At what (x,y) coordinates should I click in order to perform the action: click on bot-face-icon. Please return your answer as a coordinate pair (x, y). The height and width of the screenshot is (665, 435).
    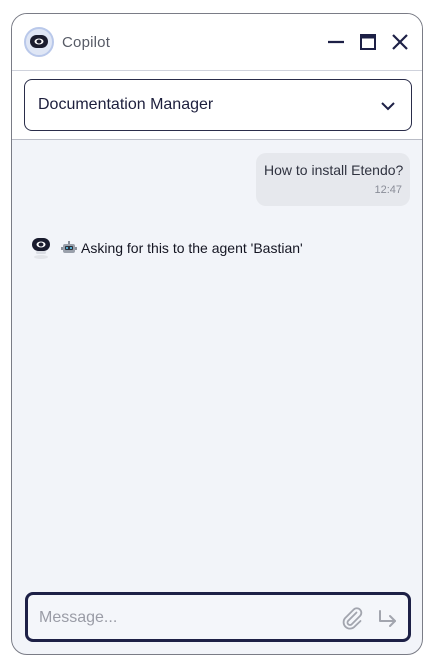
    Looking at the image, I should click on (39, 41).